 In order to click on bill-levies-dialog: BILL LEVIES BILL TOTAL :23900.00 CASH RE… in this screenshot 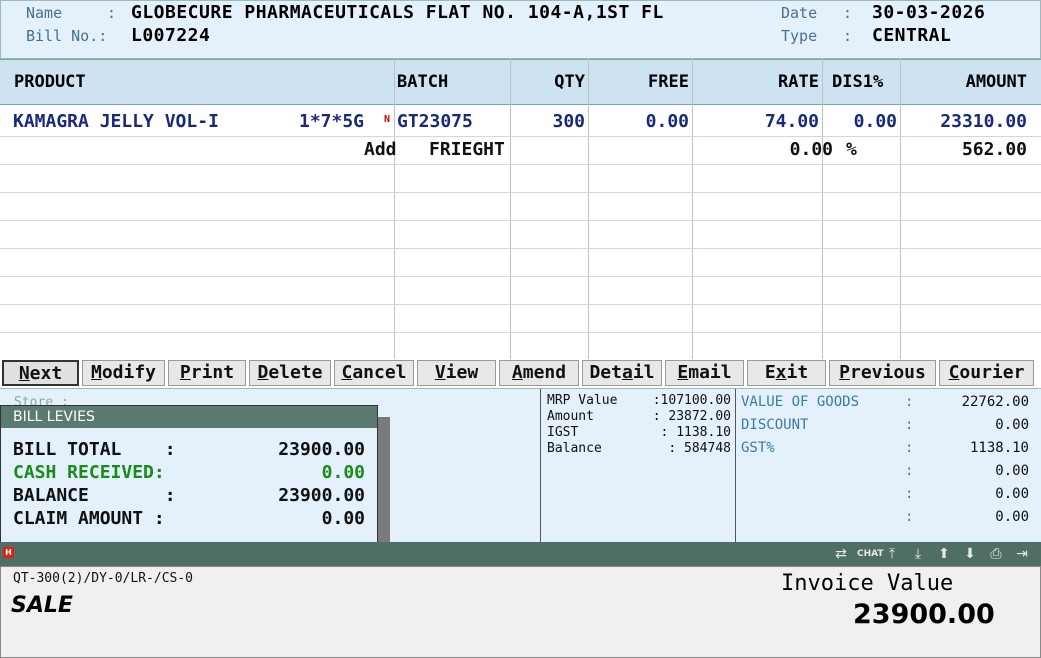, I will do `click(189, 474)`.